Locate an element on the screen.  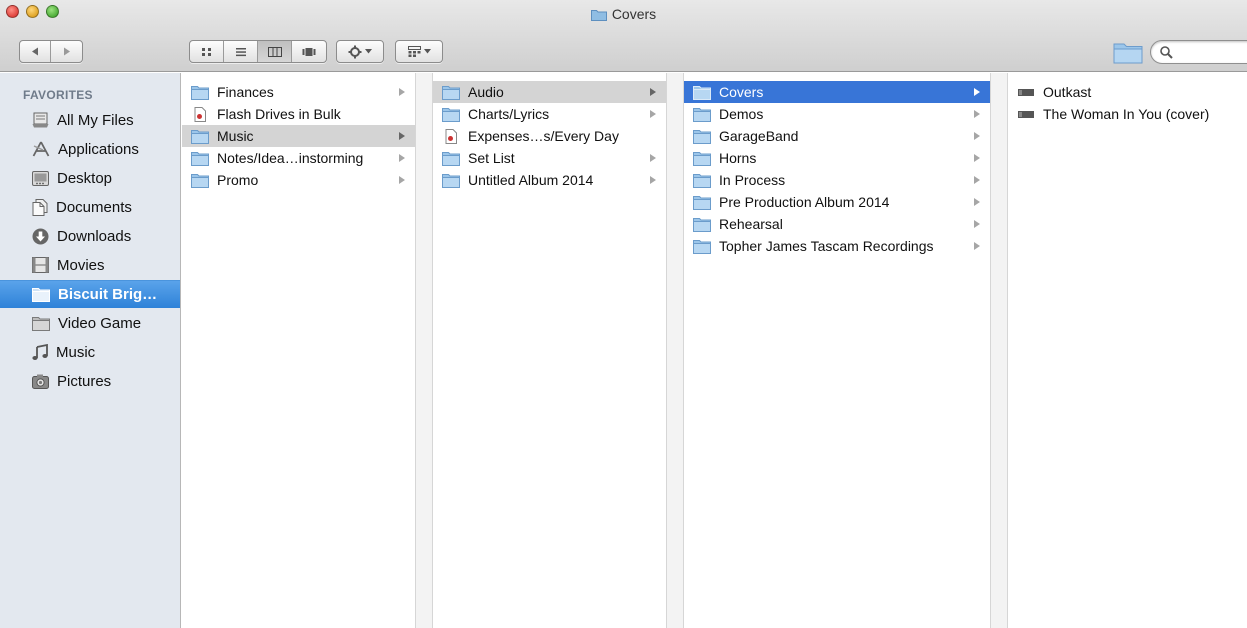
list-item: In Process is located at coordinates (837, 180).